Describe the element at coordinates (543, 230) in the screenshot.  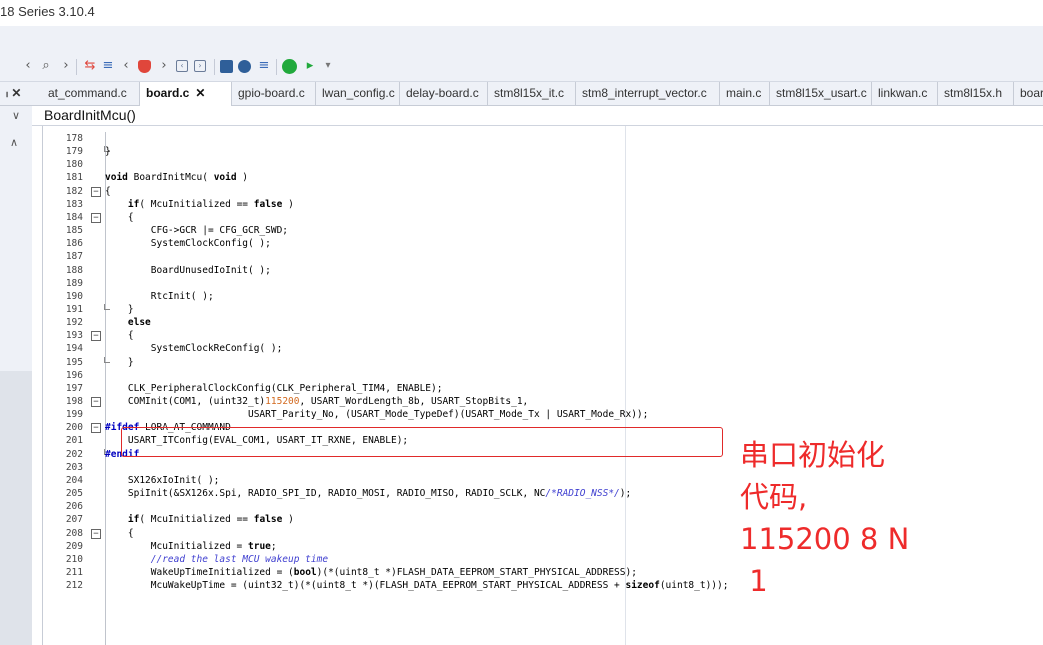
I see `code-line: 185 CFG->GCR |= CFG_GCR_SWD;` at that location.